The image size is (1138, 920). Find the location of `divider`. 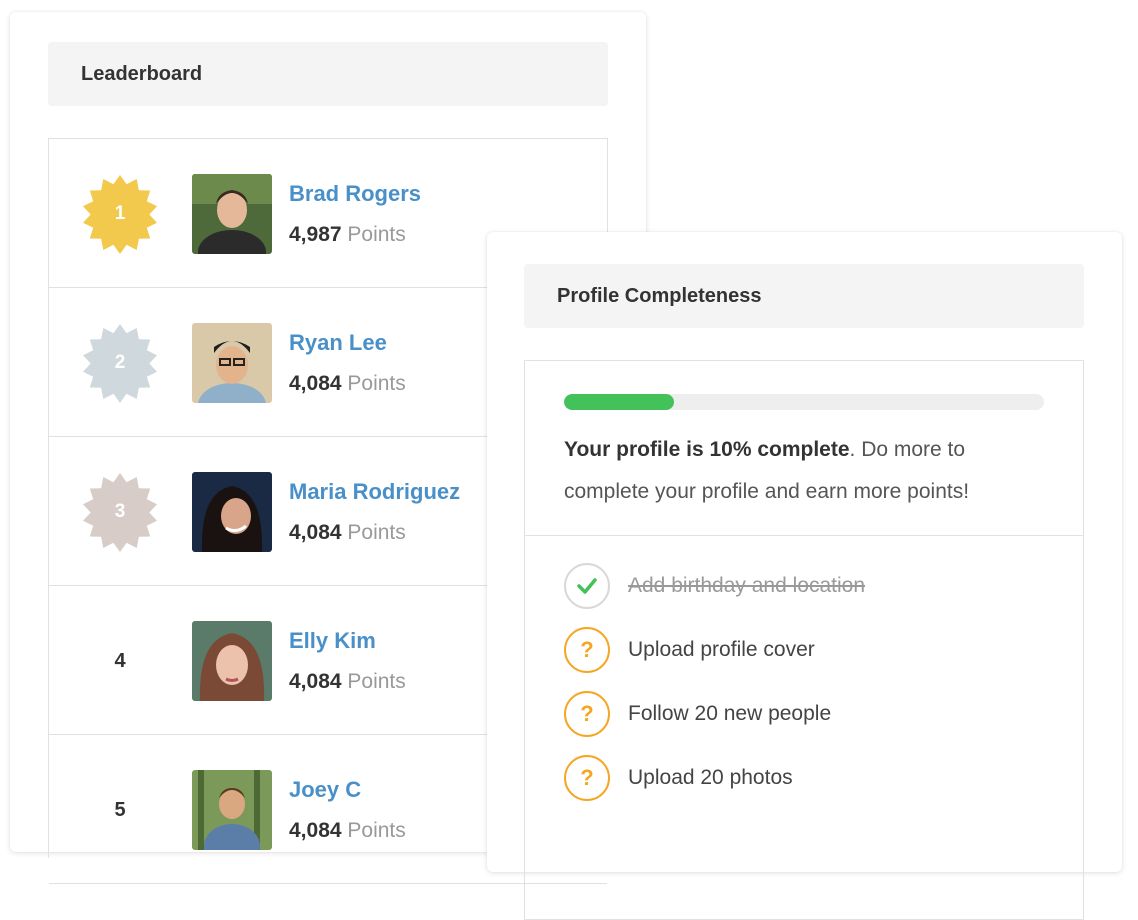

divider is located at coordinates (804, 535).